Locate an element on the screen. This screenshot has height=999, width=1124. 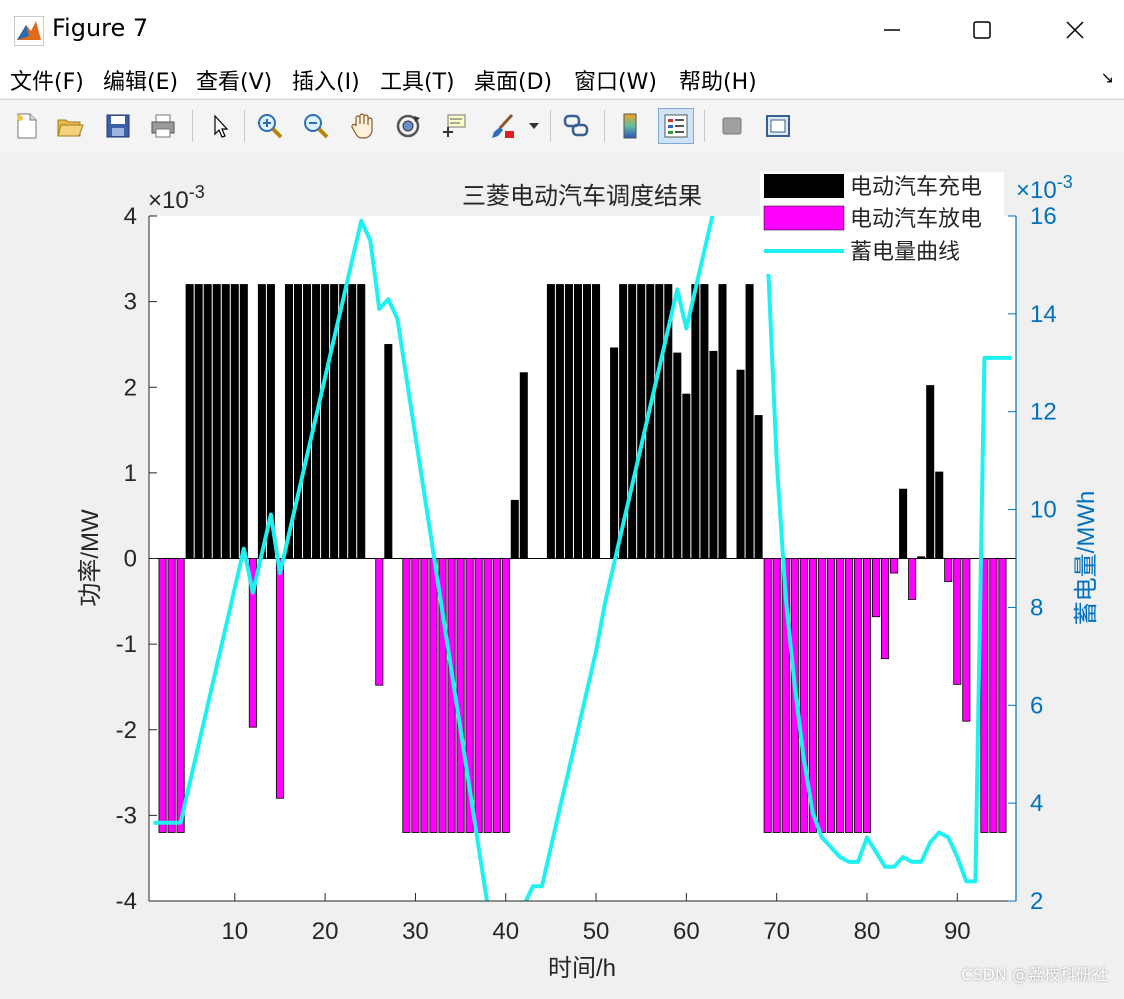
x-tick-label: 40 is located at coordinates (505, 931).